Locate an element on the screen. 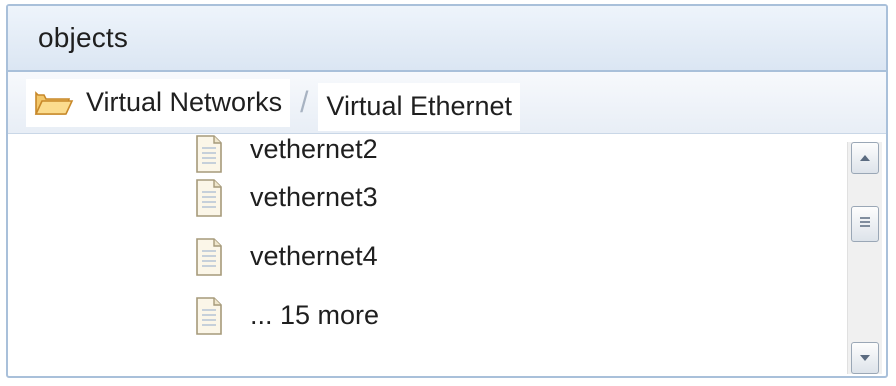  scroll-up-button is located at coordinates (865, 158).